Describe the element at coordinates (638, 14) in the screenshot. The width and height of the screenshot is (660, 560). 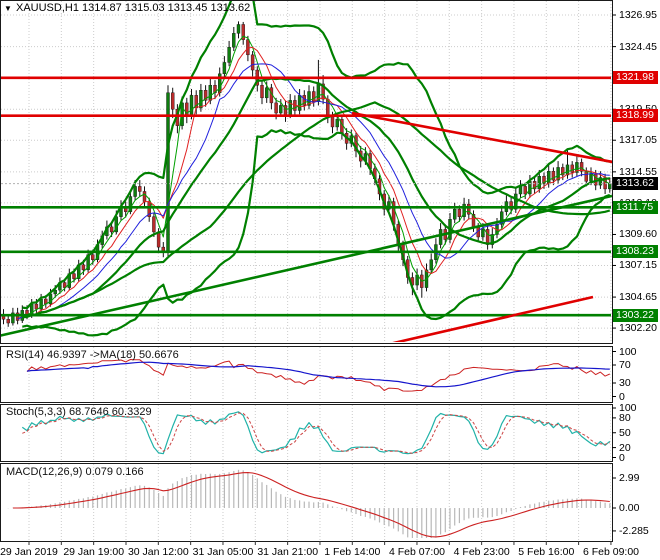
I see `price-tick: 1326.95` at that location.